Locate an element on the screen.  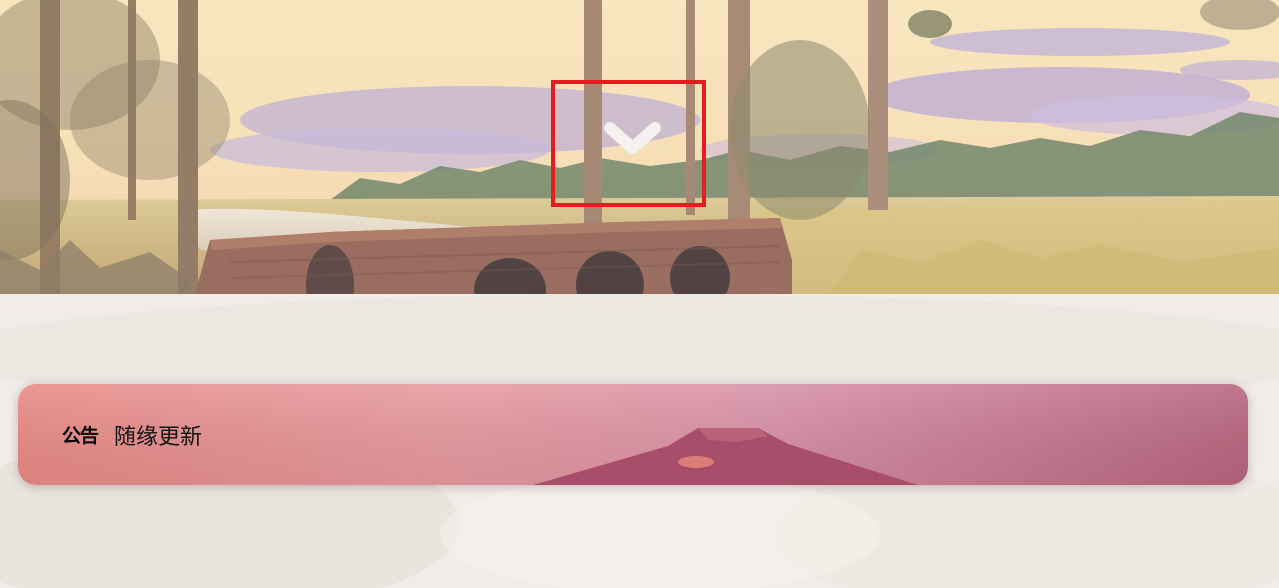
announcement-tag: 公告 is located at coordinates (80, 436).